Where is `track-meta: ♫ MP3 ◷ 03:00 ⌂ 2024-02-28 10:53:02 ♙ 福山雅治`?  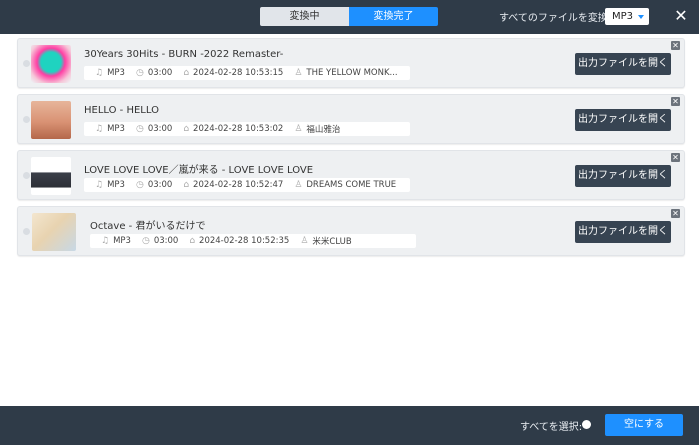
track-meta: ♫ MP3 ◷ 03:00 ⌂ 2024-02-28 10:53:02 ♙ 福山雅治 is located at coordinates (247, 129).